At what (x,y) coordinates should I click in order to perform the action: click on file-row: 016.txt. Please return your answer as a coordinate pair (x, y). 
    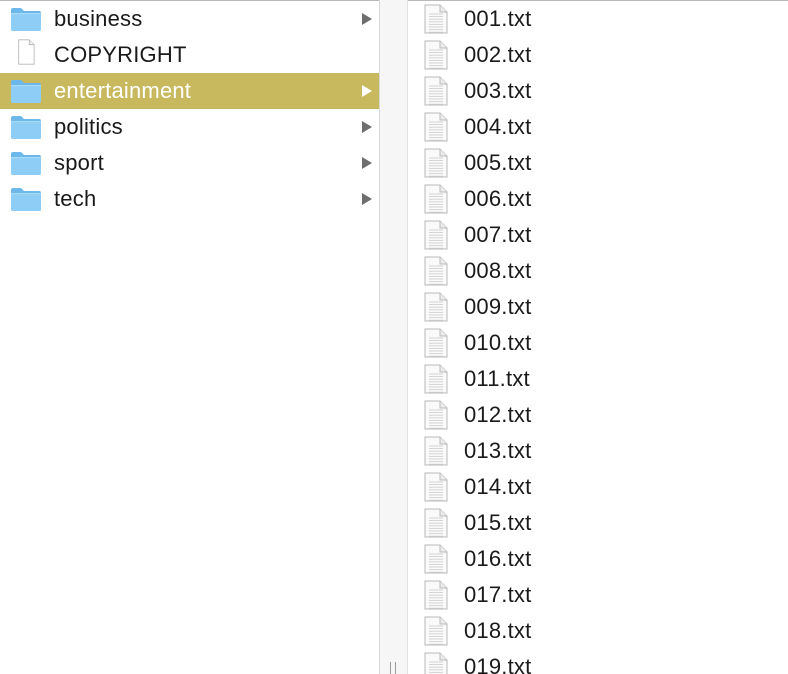
    Looking at the image, I should click on (598, 559).